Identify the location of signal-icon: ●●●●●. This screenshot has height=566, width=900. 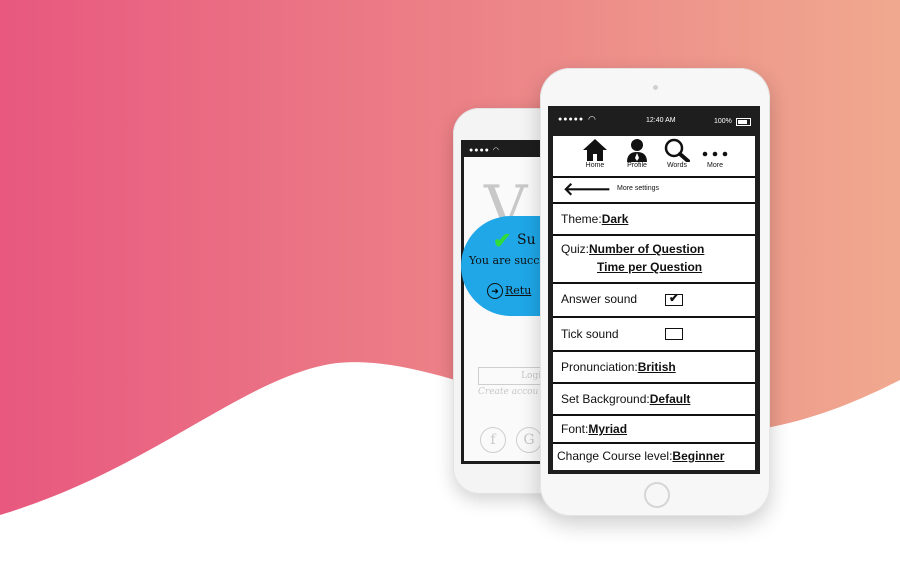
(571, 119).